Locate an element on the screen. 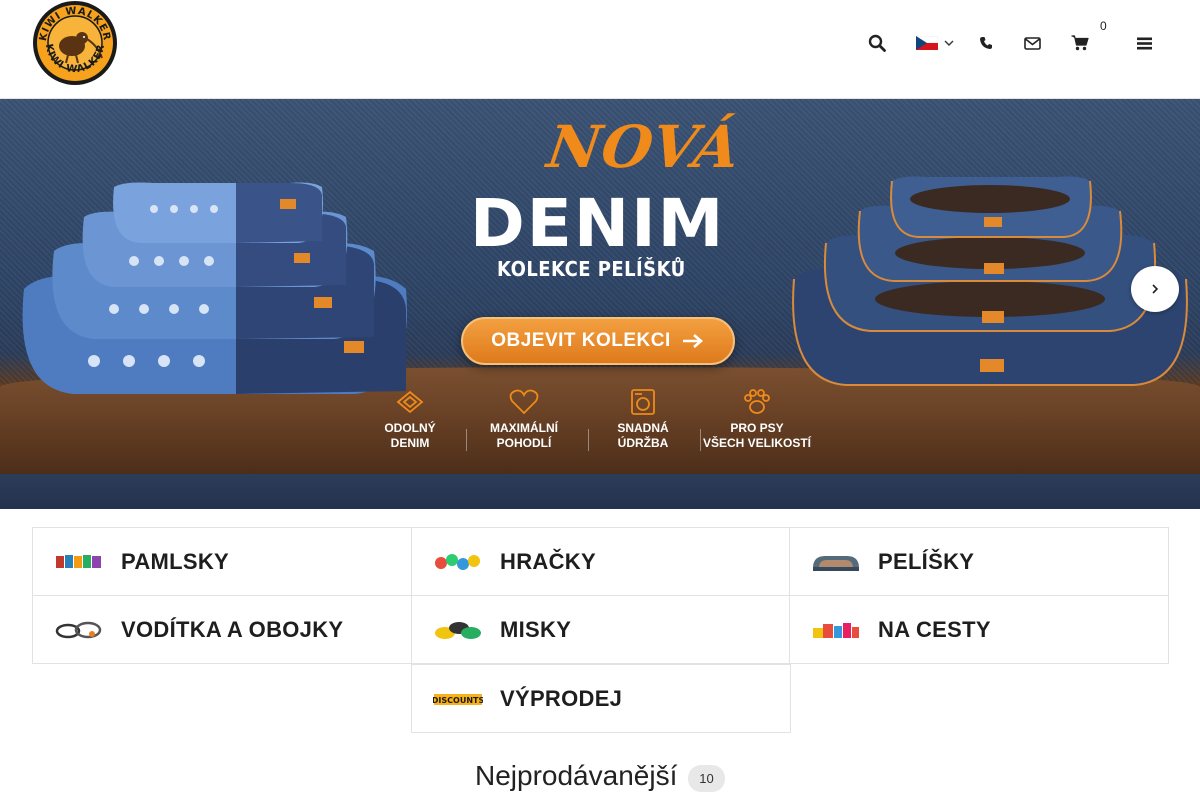 The width and height of the screenshot is (1200, 800). chevron-right-icon is located at coordinates (1155, 289).